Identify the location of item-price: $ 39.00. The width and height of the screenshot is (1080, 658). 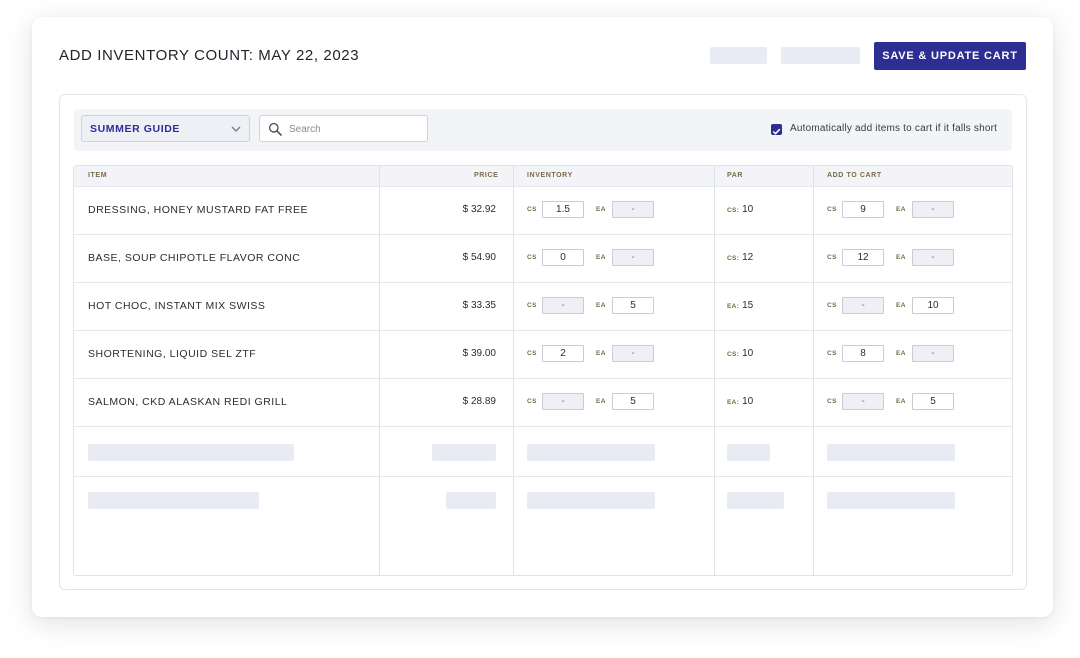
(479, 353).